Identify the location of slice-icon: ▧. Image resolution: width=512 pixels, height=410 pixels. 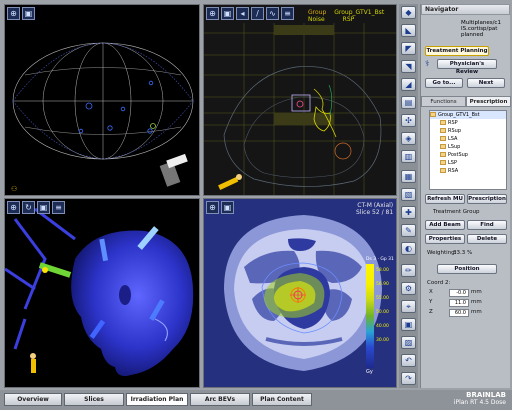
(408, 194).